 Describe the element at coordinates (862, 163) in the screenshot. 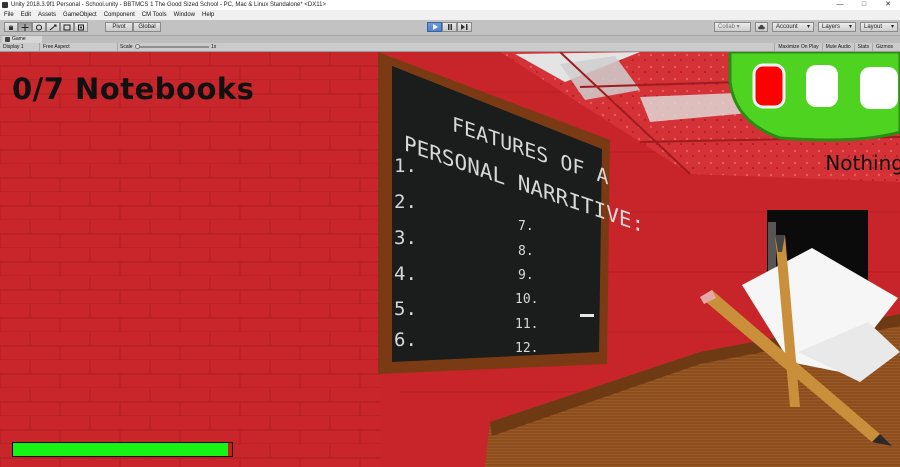

I see `item-name-label: Nothing` at that location.